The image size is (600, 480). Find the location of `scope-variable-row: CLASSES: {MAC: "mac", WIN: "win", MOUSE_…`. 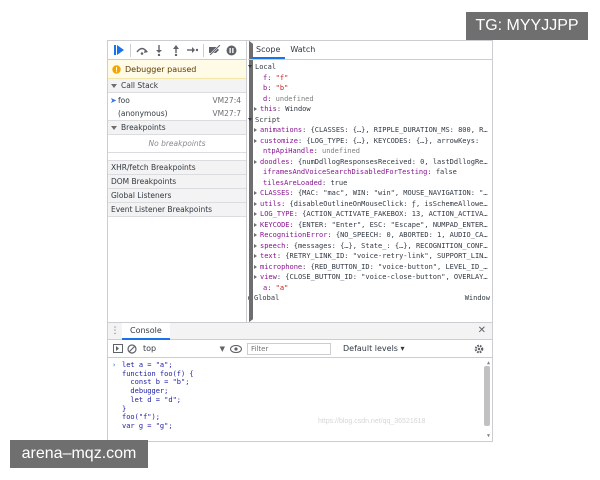

scope-variable-row: CLASSES: {MAC: "mac", WIN: "win", MOUSE_… is located at coordinates (370, 193).